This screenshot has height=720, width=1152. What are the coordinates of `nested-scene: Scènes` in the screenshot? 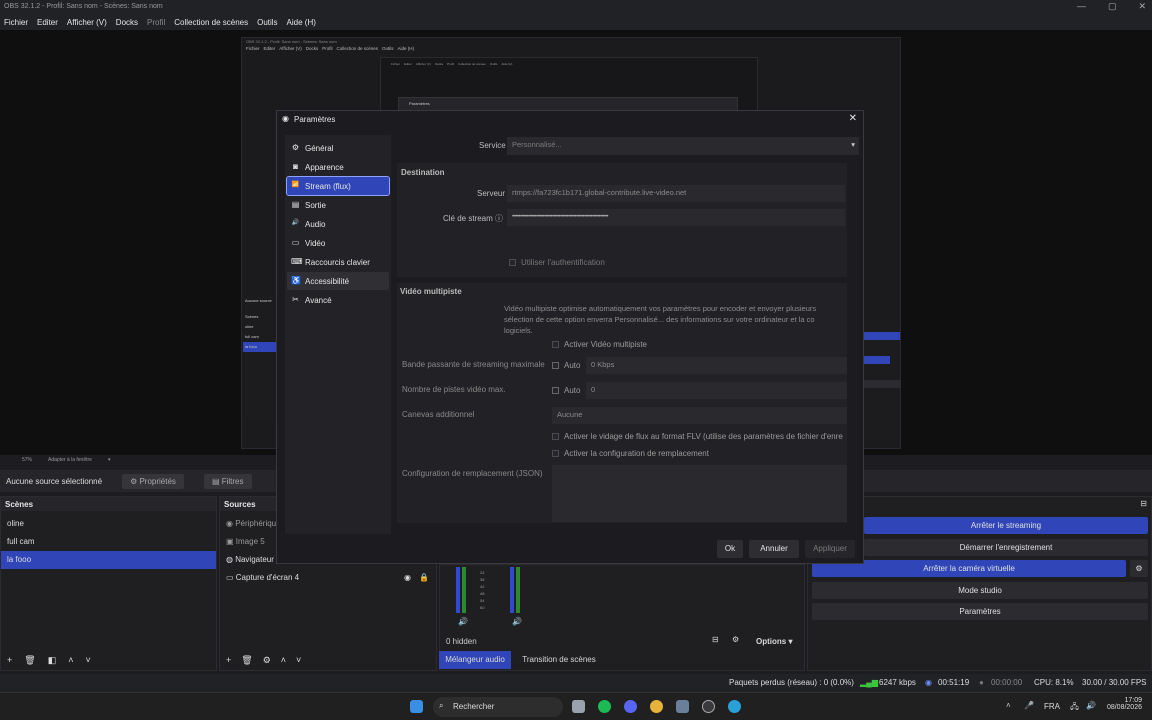 It's located at (252, 316).